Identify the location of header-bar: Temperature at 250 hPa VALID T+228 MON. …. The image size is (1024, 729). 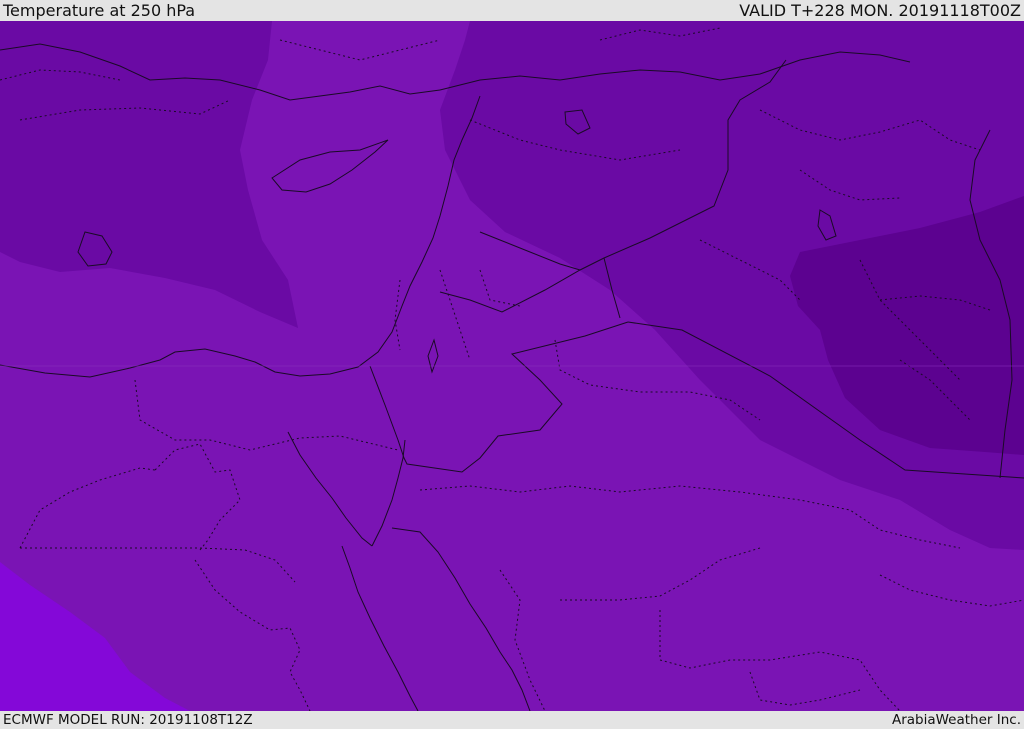
(512, 10).